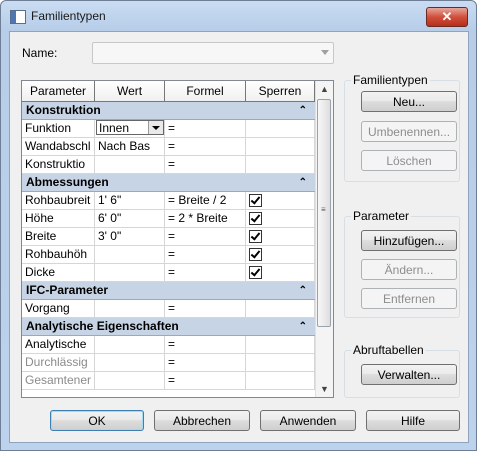 The image size is (477, 451). Describe the element at coordinates (58, 218) in the screenshot. I see `param-name-cell: Höhe` at that location.